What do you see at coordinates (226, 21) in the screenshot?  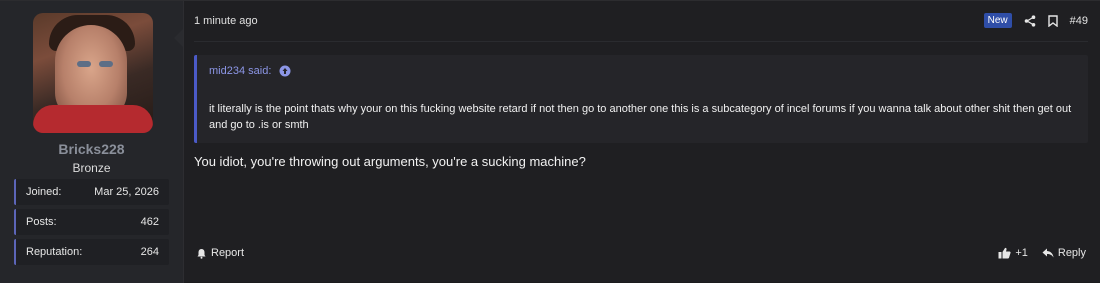 I see `post-time: 1 minute ago` at bounding box center [226, 21].